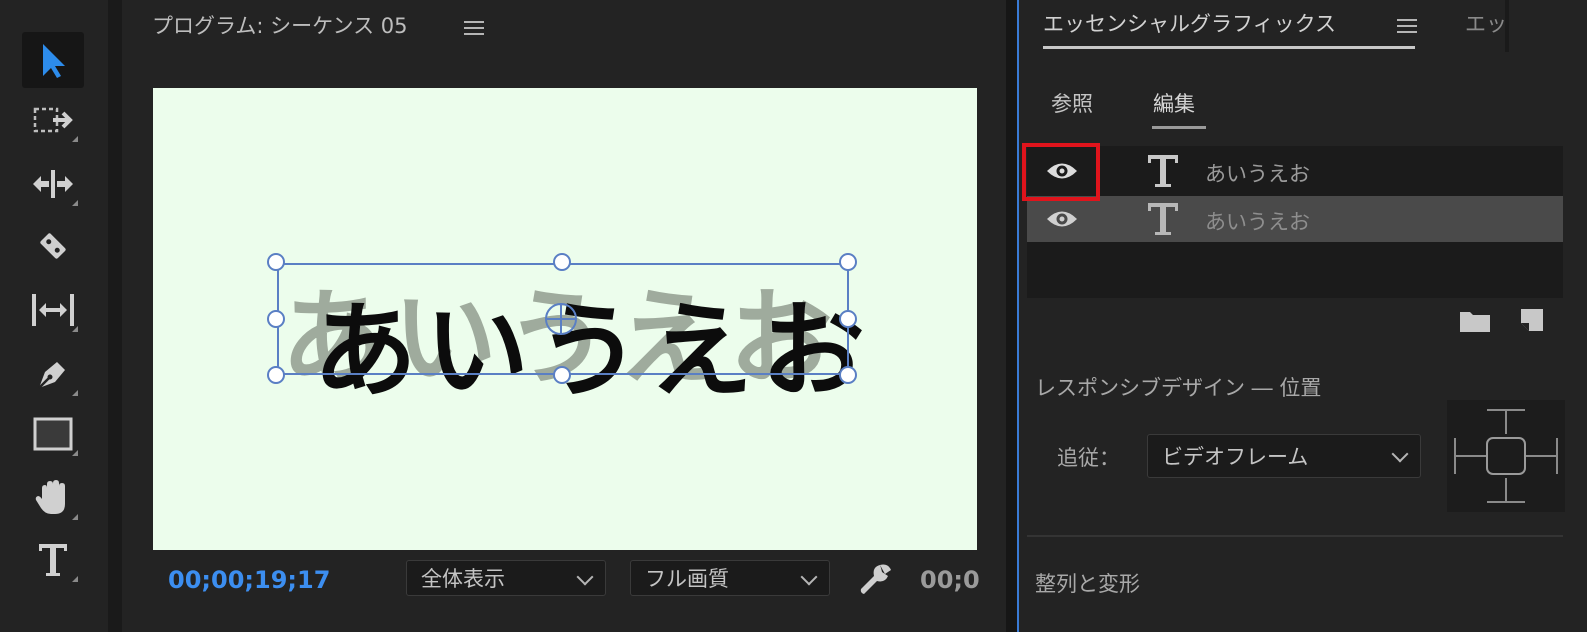 The width and height of the screenshot is (1587, 632). What do you see at coordinates (276, 319) in the screenshot?
I see `resize-handle-left` at bounding box center [276, 319].